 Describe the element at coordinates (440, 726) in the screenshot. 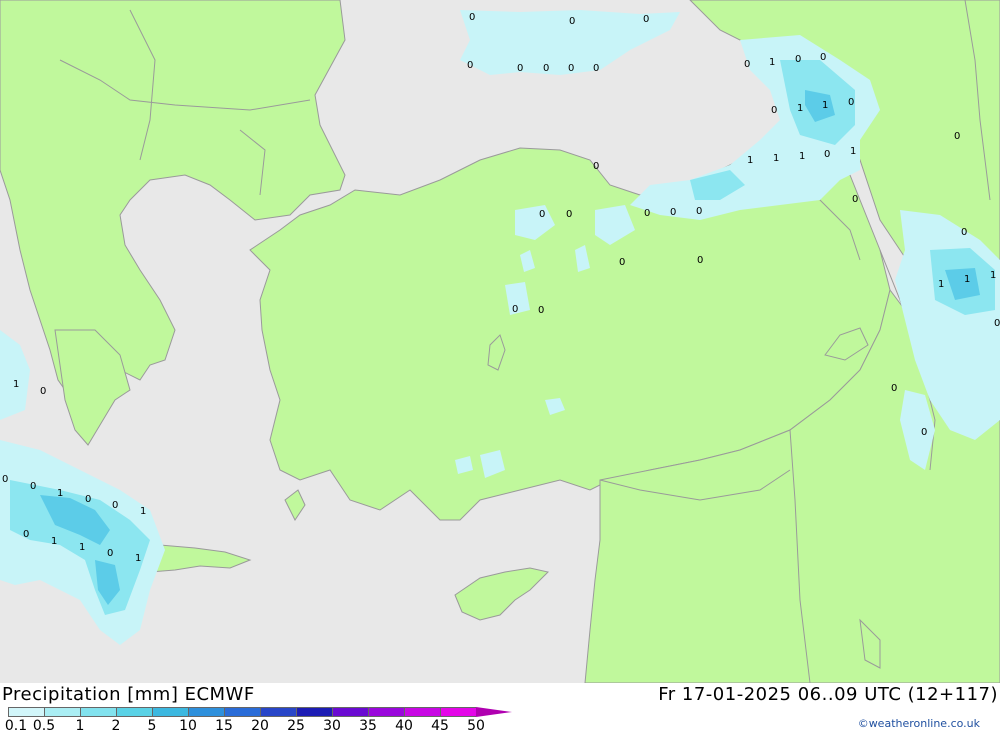

I see `legend-tick-label: 45` at that location.